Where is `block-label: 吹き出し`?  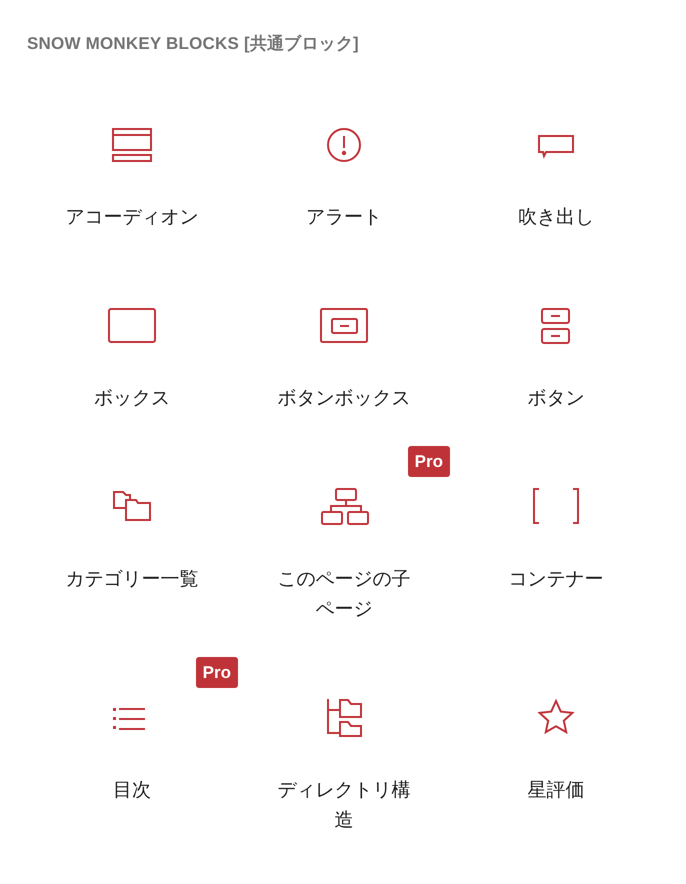
block-label: 吹き出し is located at coordinates (556, 218).